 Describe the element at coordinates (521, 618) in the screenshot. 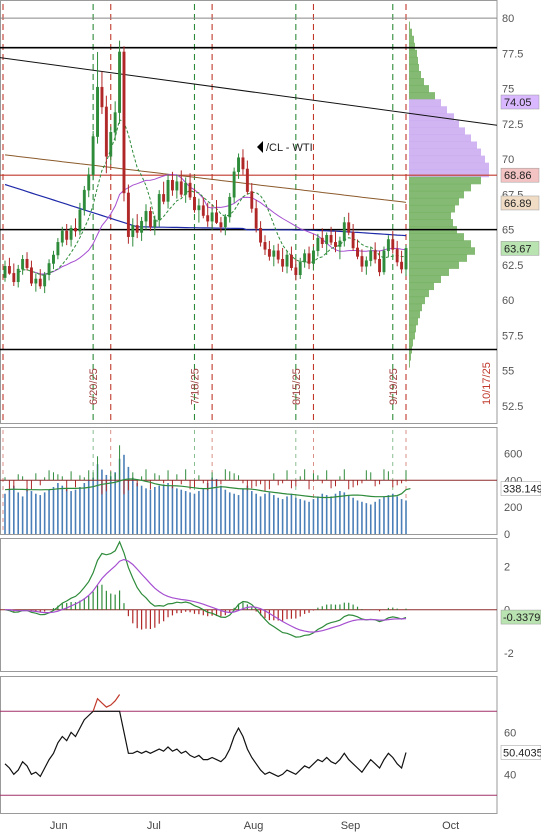

I see `macd-badge-text: -0.3379` at that location.